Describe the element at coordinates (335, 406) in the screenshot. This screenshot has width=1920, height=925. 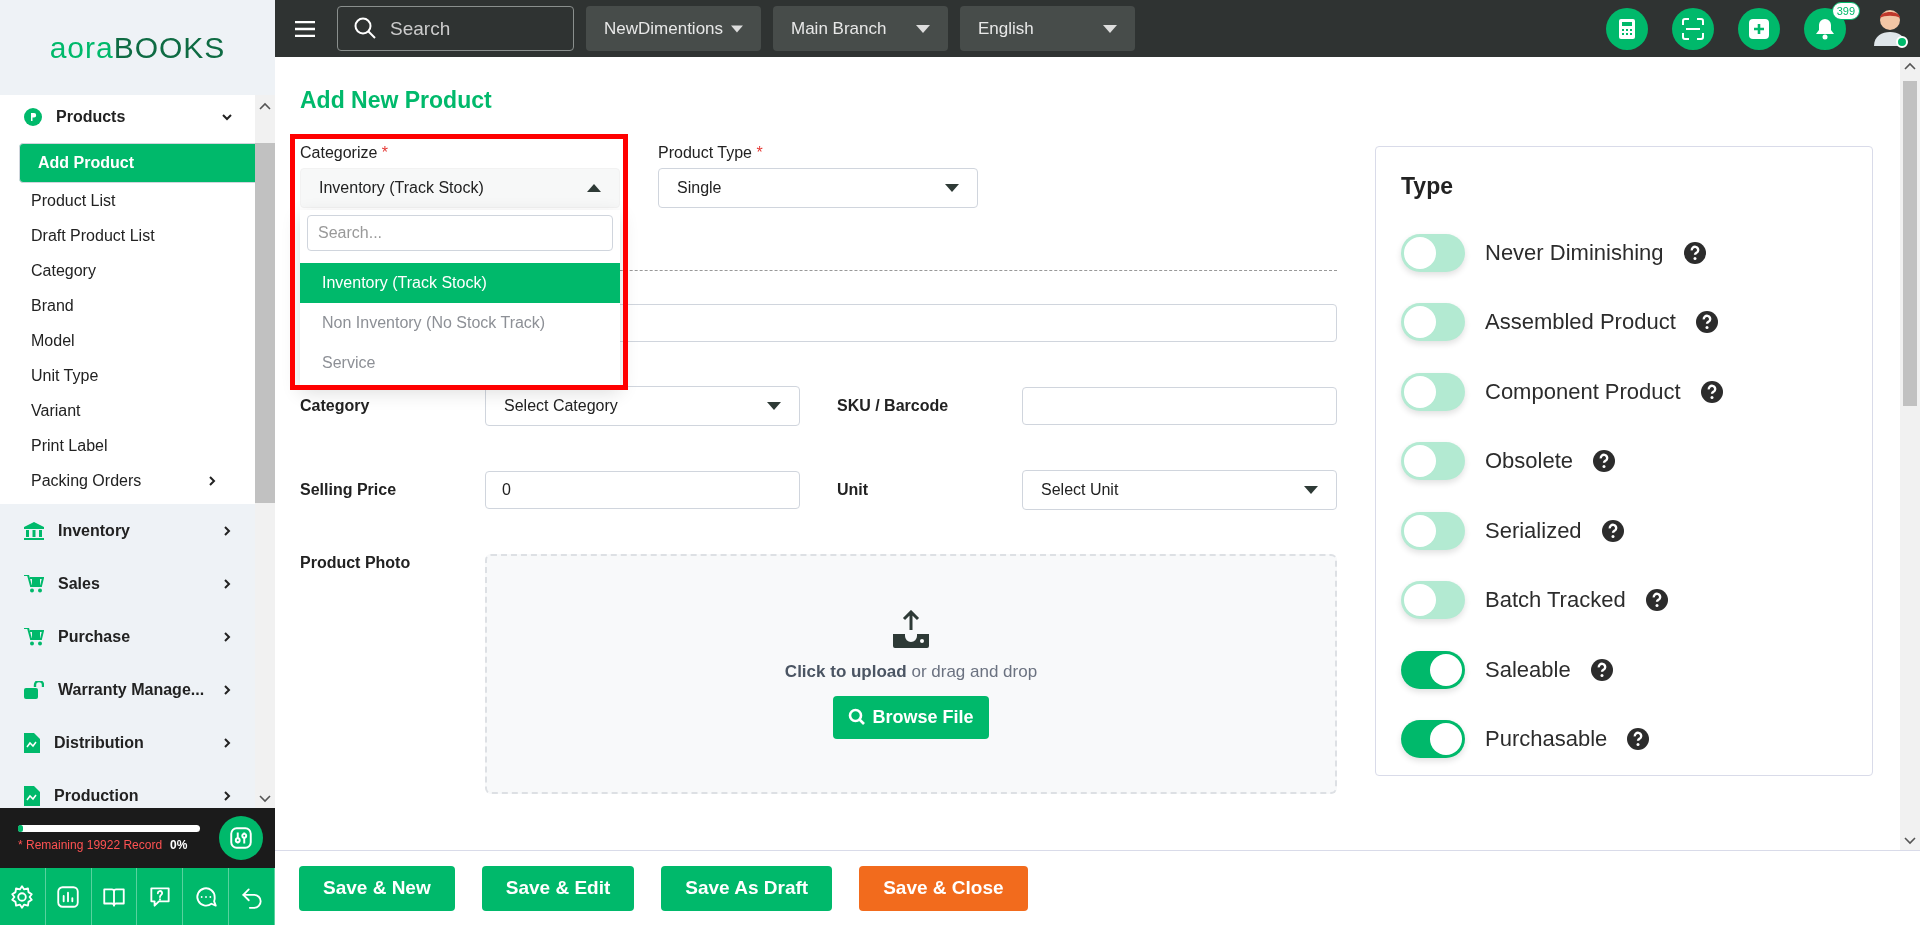
I see `field-label: Category` at that location.